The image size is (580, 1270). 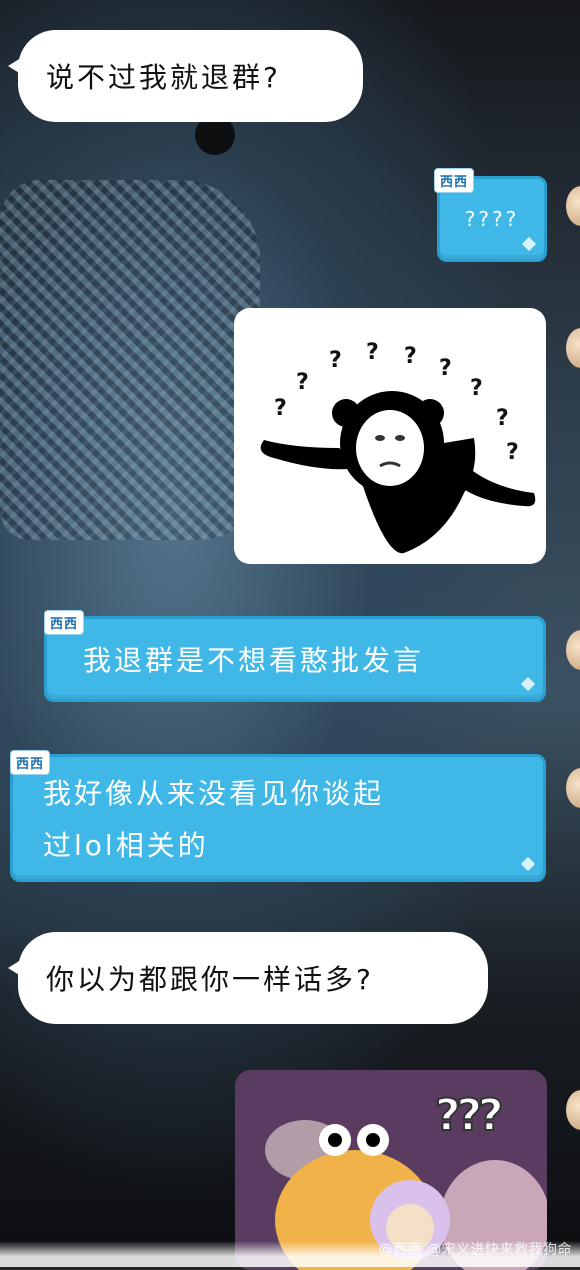 I want to click on message-text: 我退群是不想看憨批发言, so click(x=254, y=660).